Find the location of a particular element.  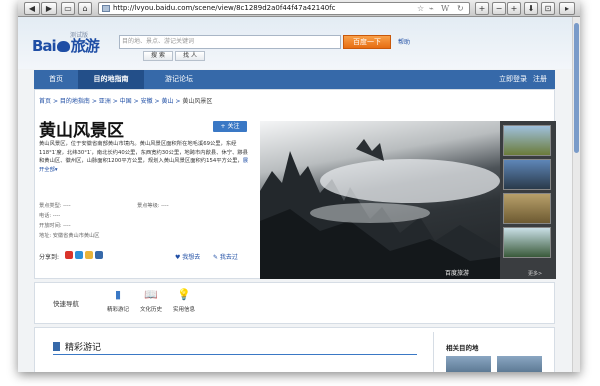

quick-nav-item-label: 实用信息 is located at coordinates (183, 310).